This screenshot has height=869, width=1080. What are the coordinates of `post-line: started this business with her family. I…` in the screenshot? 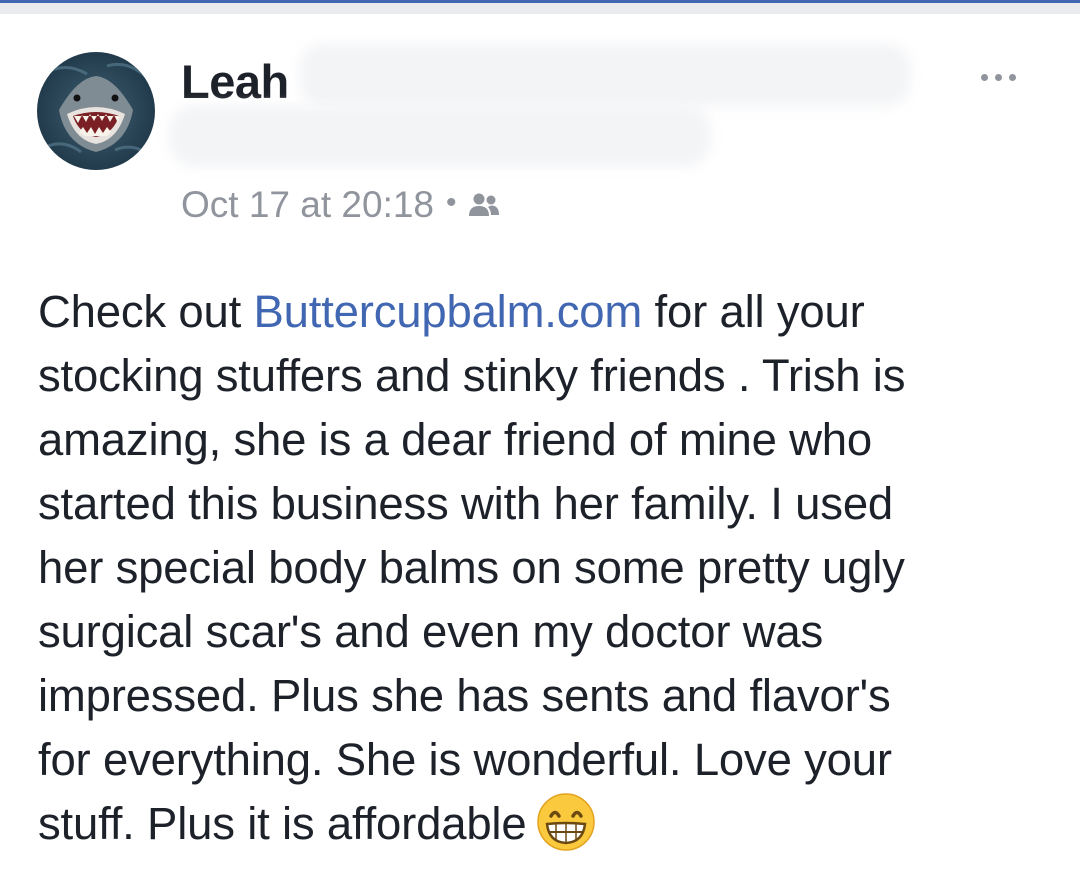 It's located at (466, 503).